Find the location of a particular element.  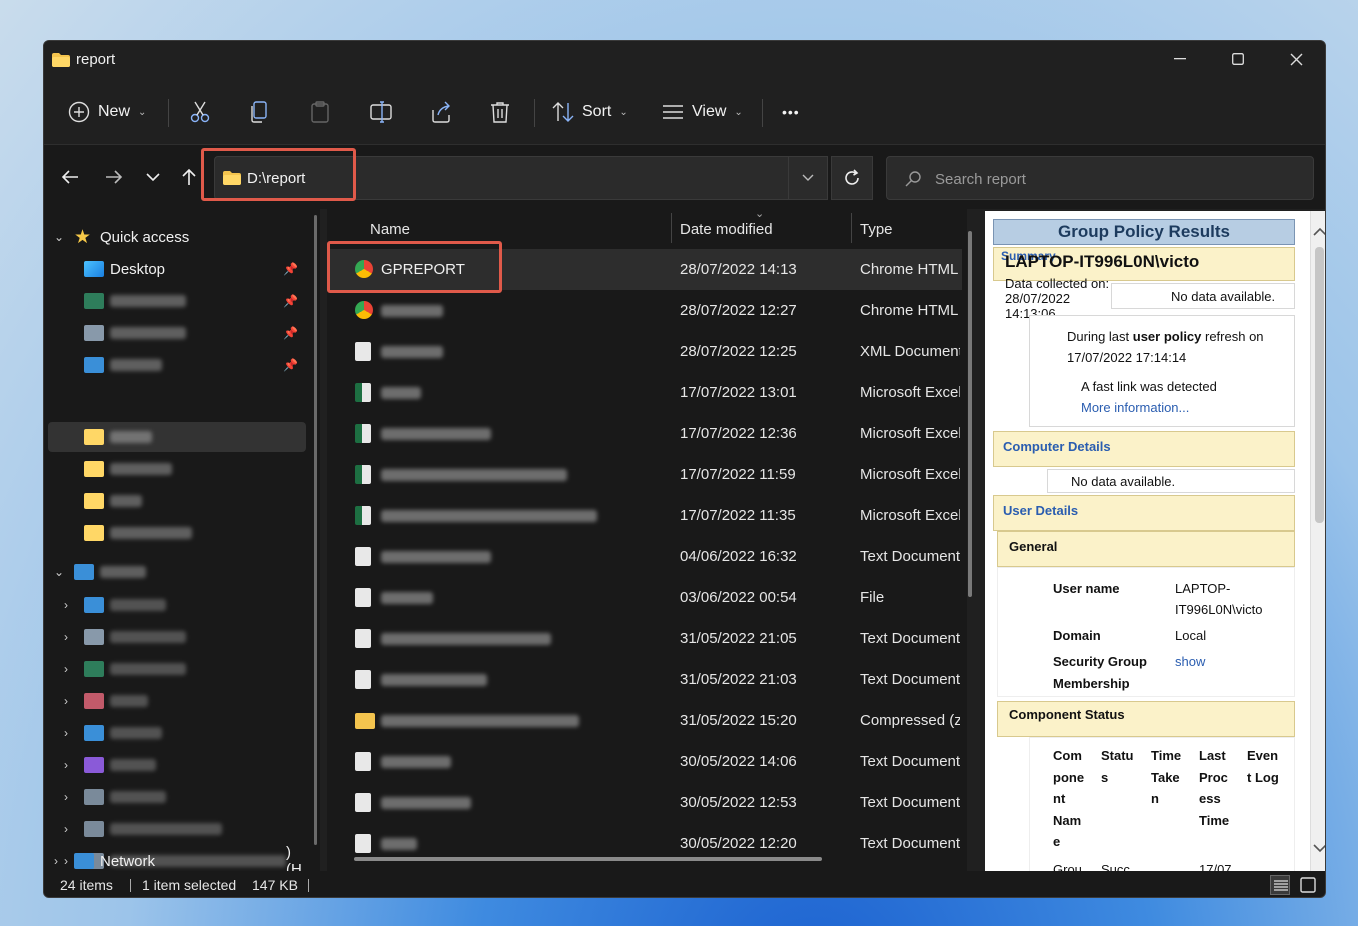

share-icon is located at coordinates (441, 112).